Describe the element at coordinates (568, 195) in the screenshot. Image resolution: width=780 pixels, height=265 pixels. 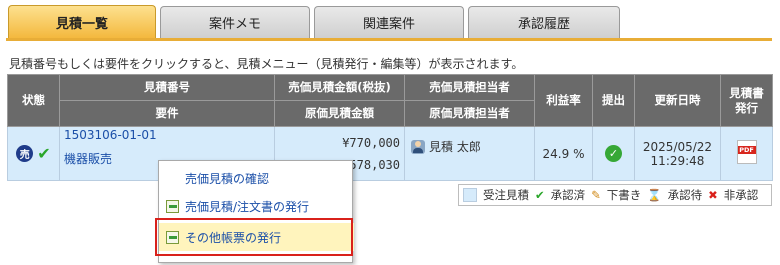
I see `legend-approved: 承認済` at that location.